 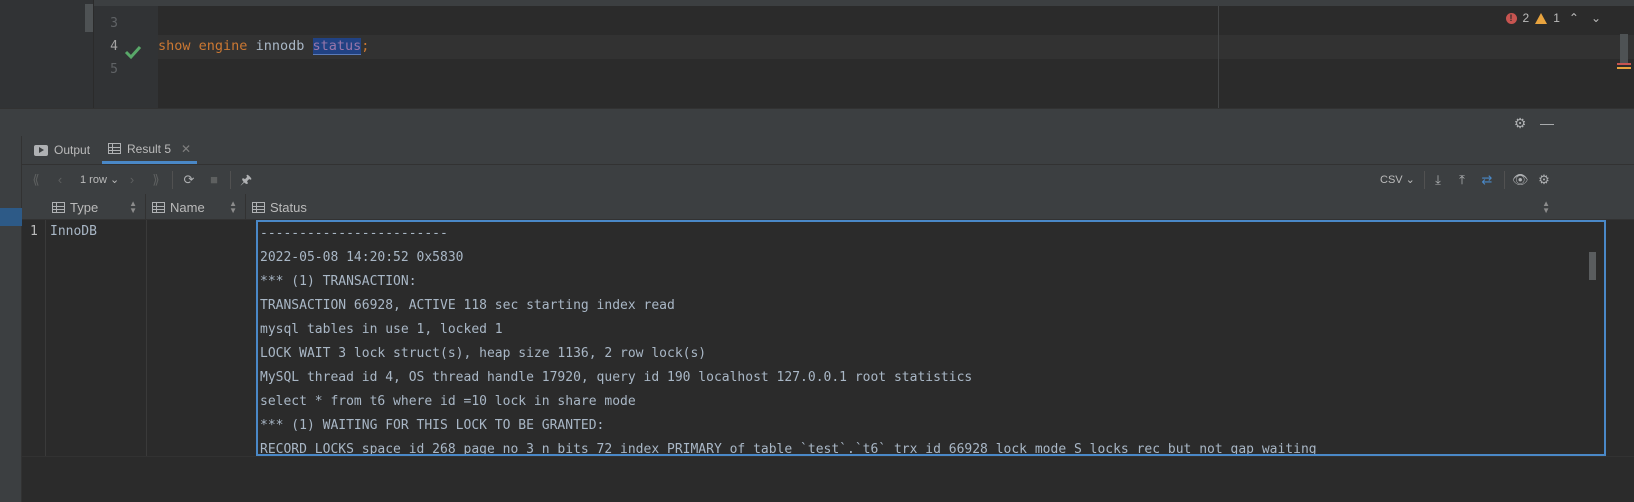 What do you see at coordinates (114, 69) in the screenshot?
I see `line-number: 5` at bounding box center [114, 69].